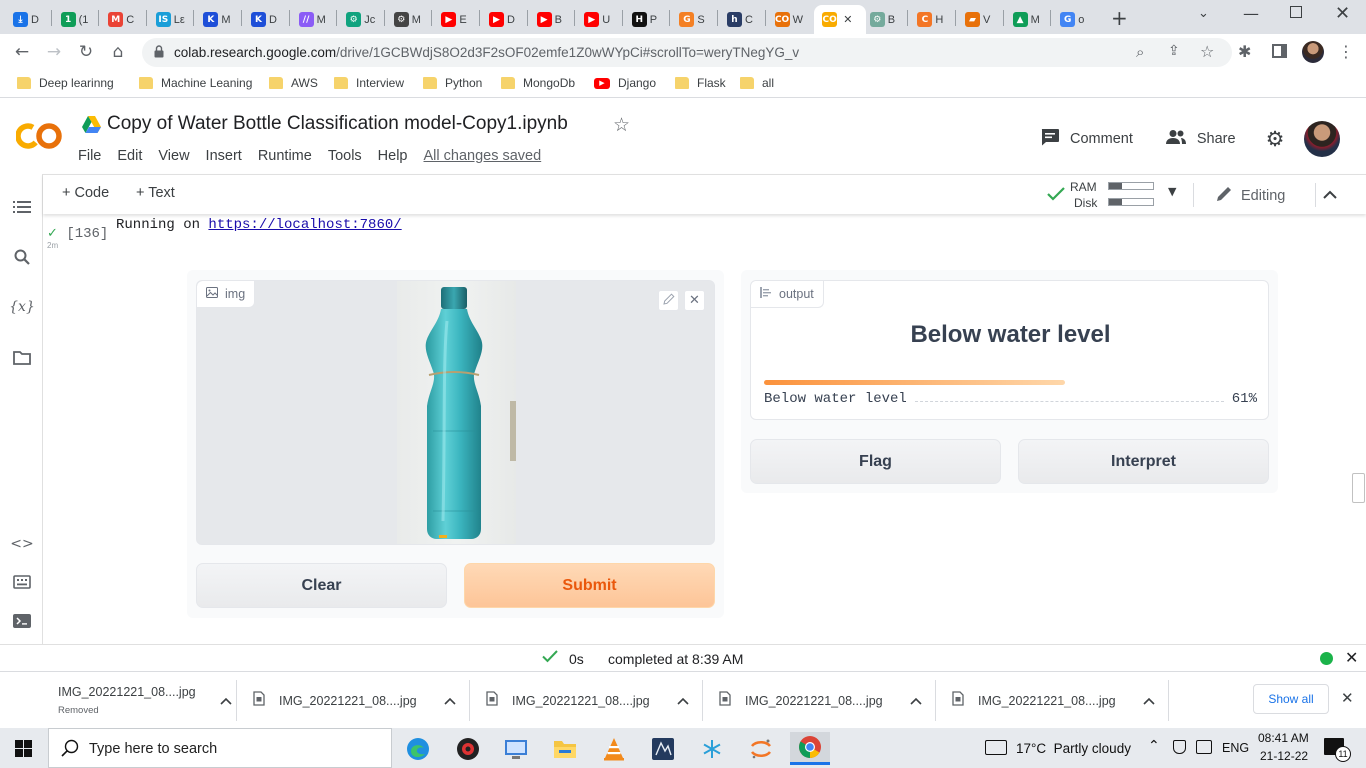  Describe the element at coordinates (27, 19) in the screenshot. I see `browser-tab: ⤓ D` at that location.